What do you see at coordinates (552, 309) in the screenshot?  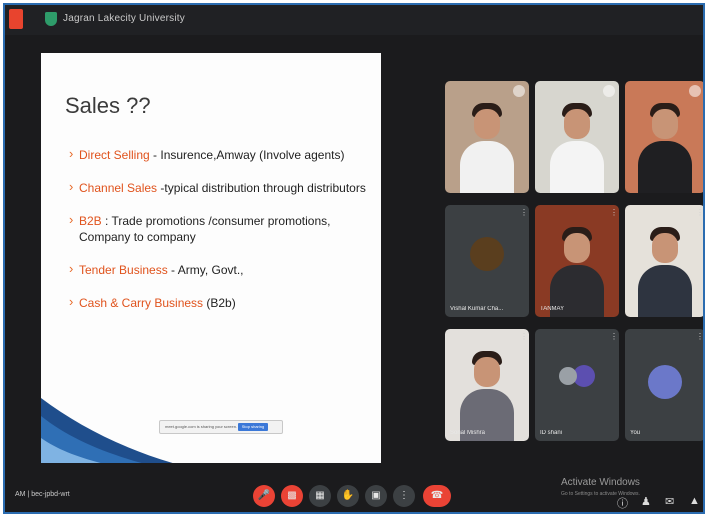 I see `participant-name: TANMAY` at bounding box center [552, 309].